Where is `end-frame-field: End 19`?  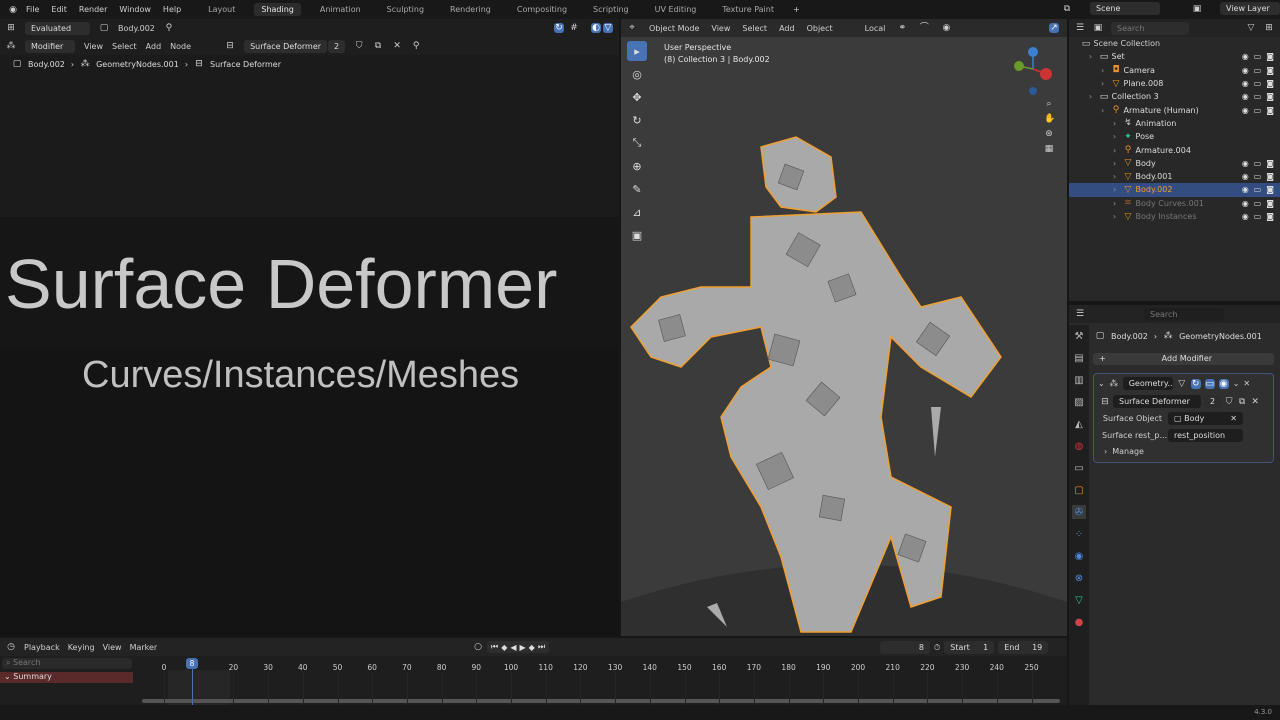 end-frame-field: End 19 is located at coordinates (1023, 647).